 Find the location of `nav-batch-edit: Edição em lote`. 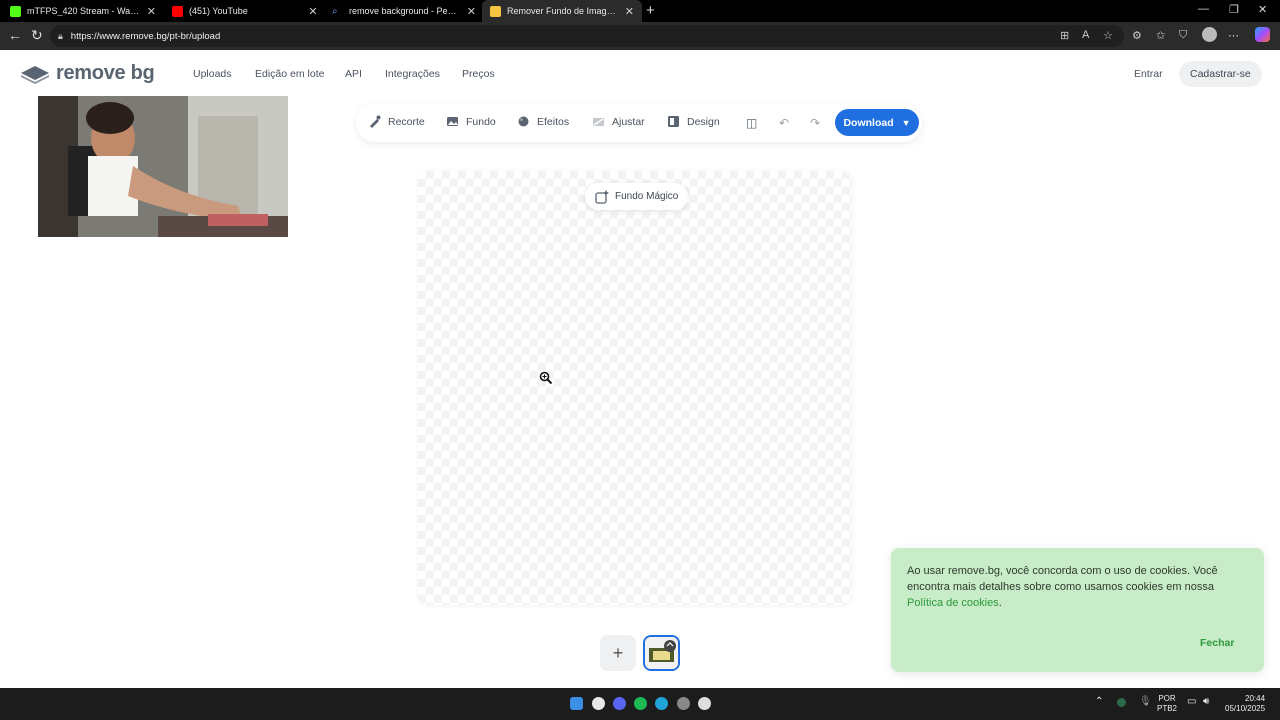

nav-batch-edit: Edição em lote is located at coordinates (289, 74).